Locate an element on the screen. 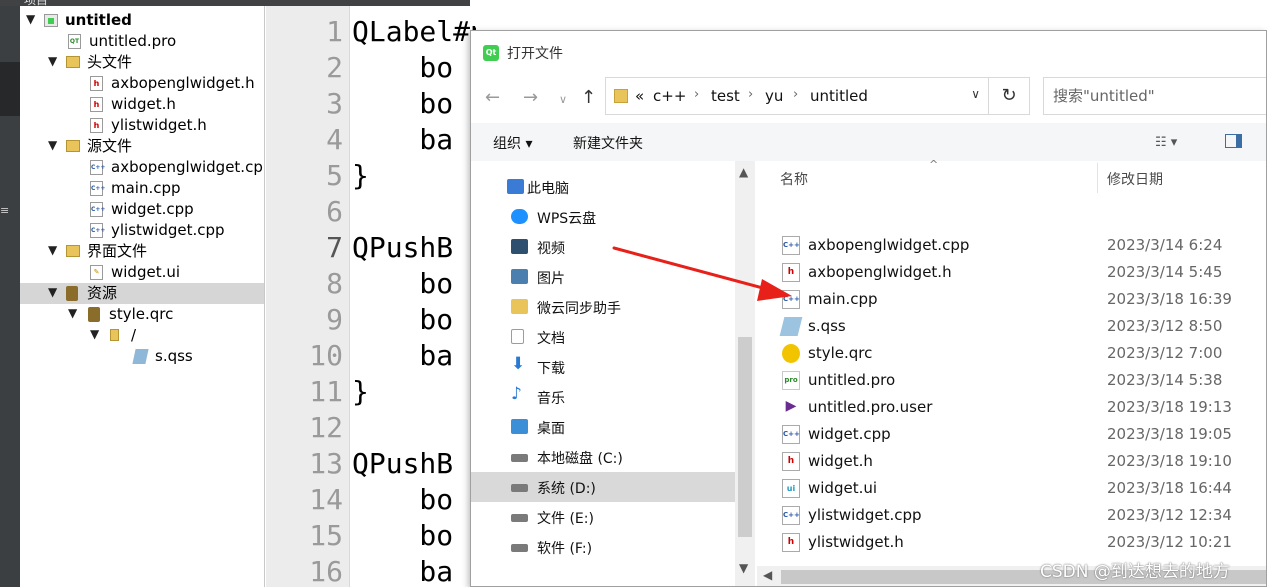 Image resolution: width=1267 pixels, height=587 pixels. tree-item: ▼ untitled is located at coordinates (142, 20).